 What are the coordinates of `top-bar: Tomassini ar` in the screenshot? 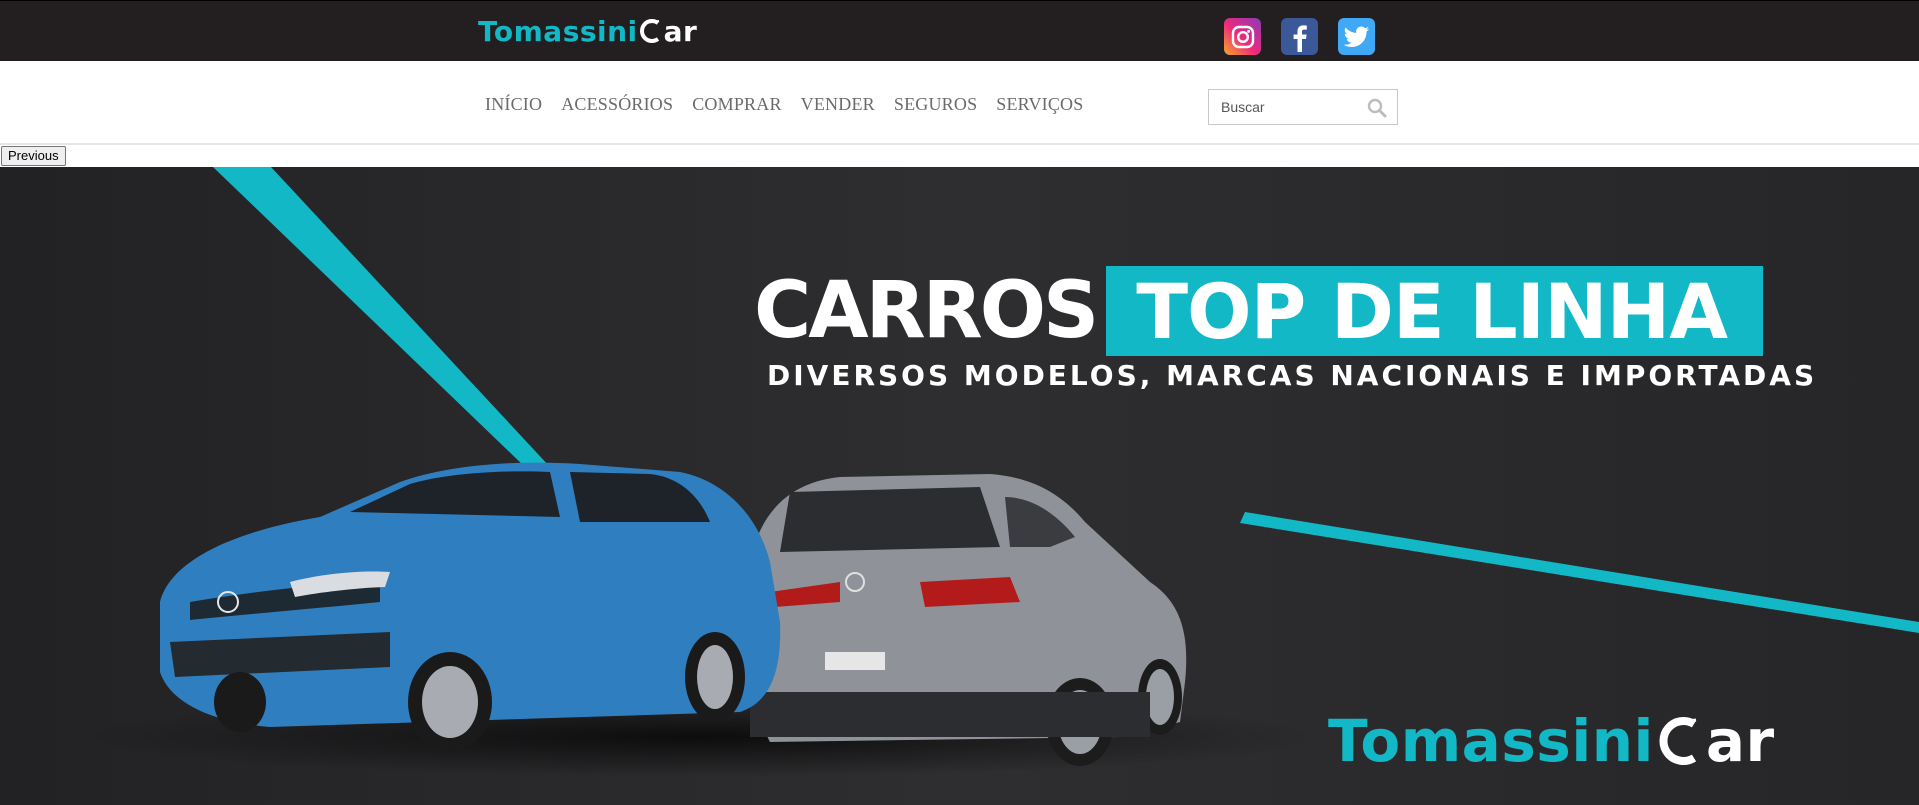 It's located at (959, 30).